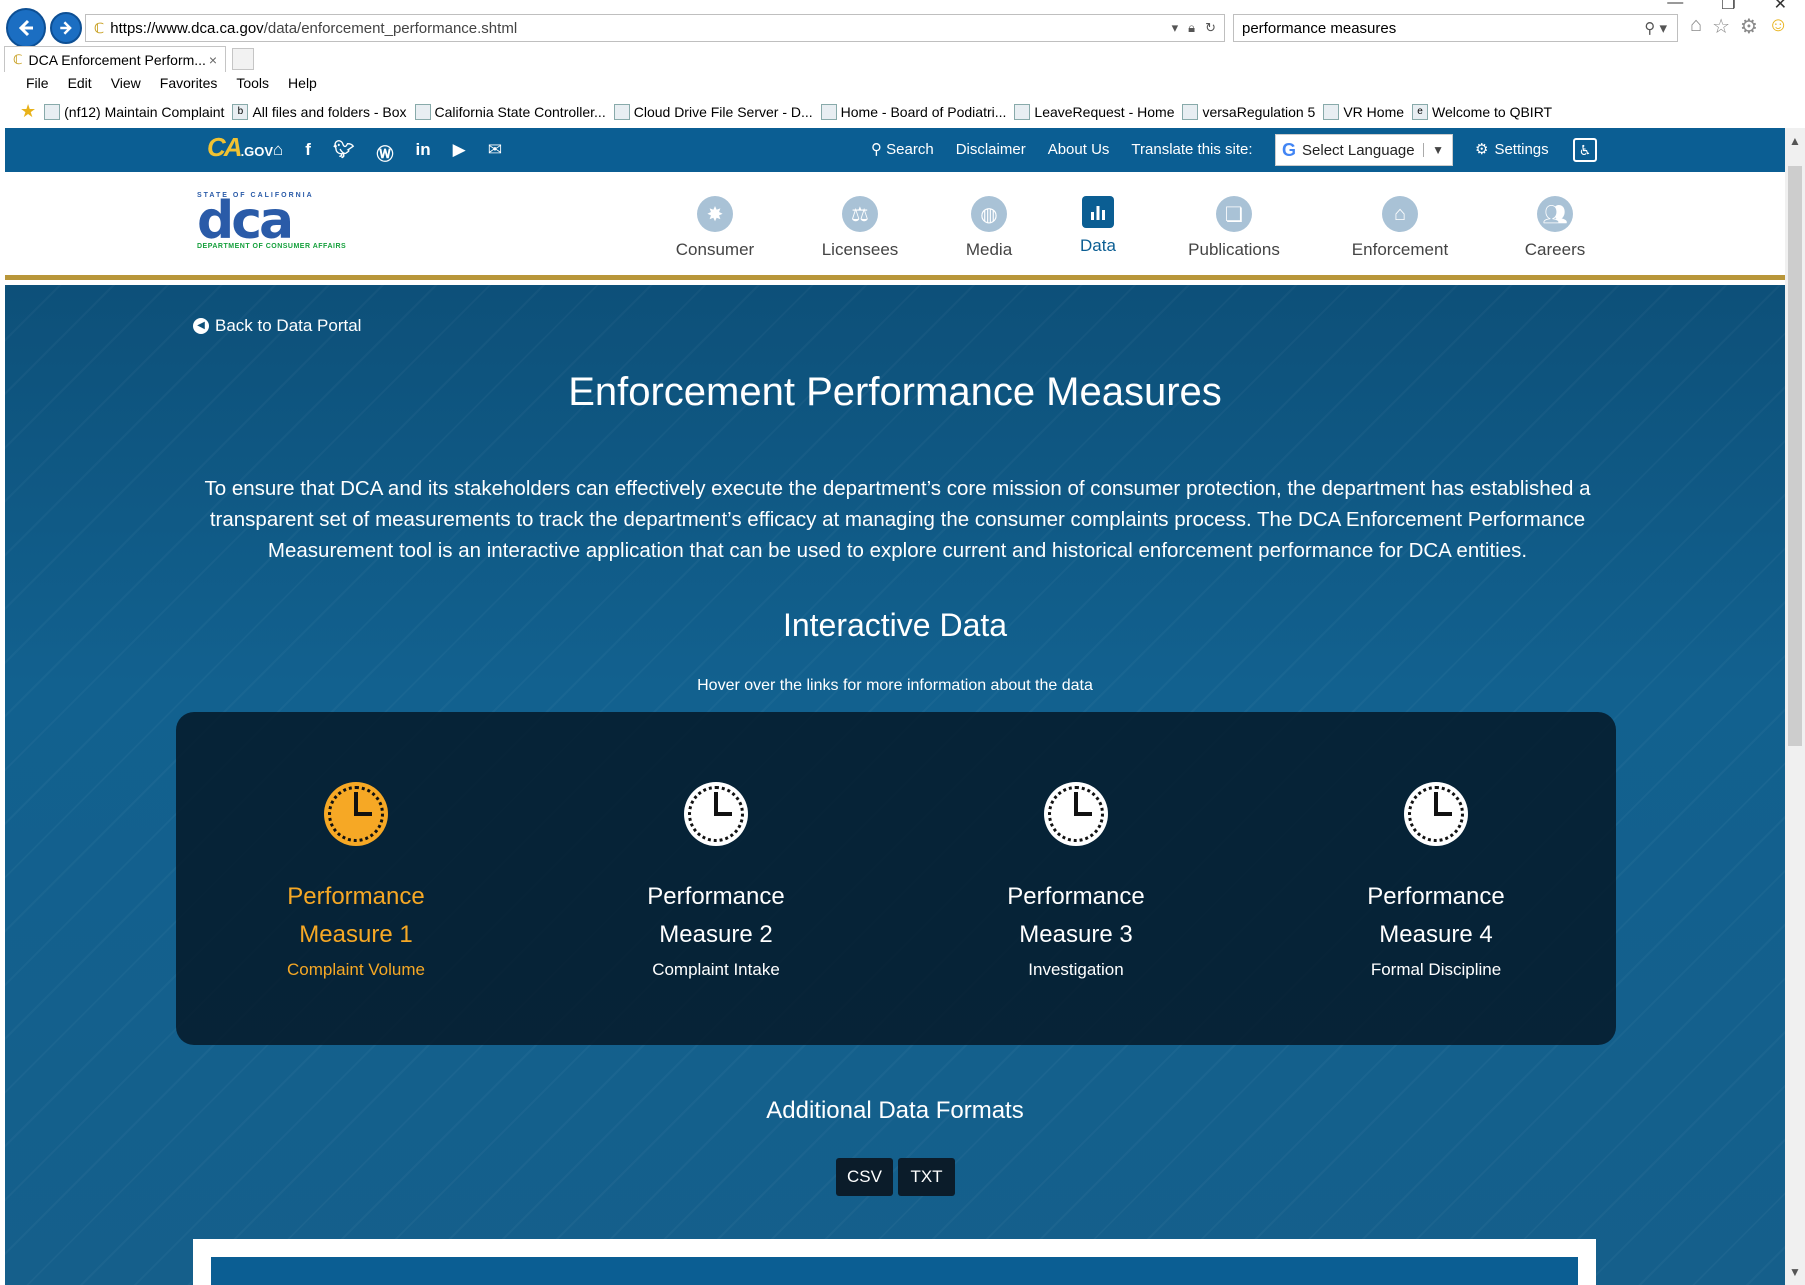  What do you see at coordinates (989, 228) in the screenshot?
I see `nav-media: ◍ Media` at bounding box center [989, 228].